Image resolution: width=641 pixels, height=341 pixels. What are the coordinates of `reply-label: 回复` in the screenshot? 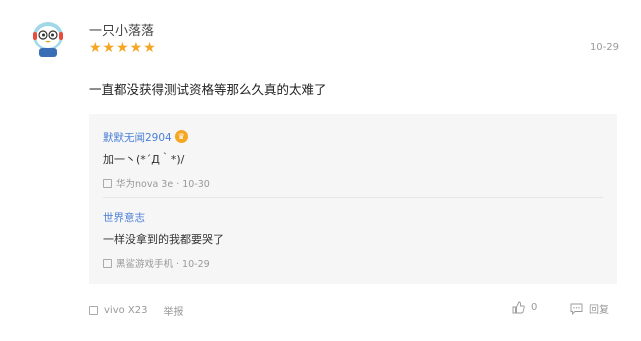 It's located at (599, 310).